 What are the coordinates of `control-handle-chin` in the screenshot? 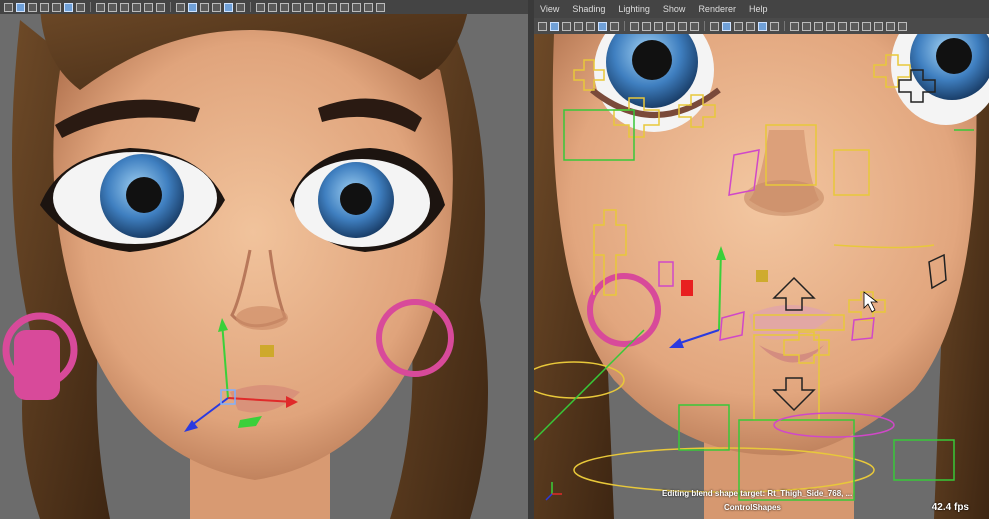 It's located at (267, 351).